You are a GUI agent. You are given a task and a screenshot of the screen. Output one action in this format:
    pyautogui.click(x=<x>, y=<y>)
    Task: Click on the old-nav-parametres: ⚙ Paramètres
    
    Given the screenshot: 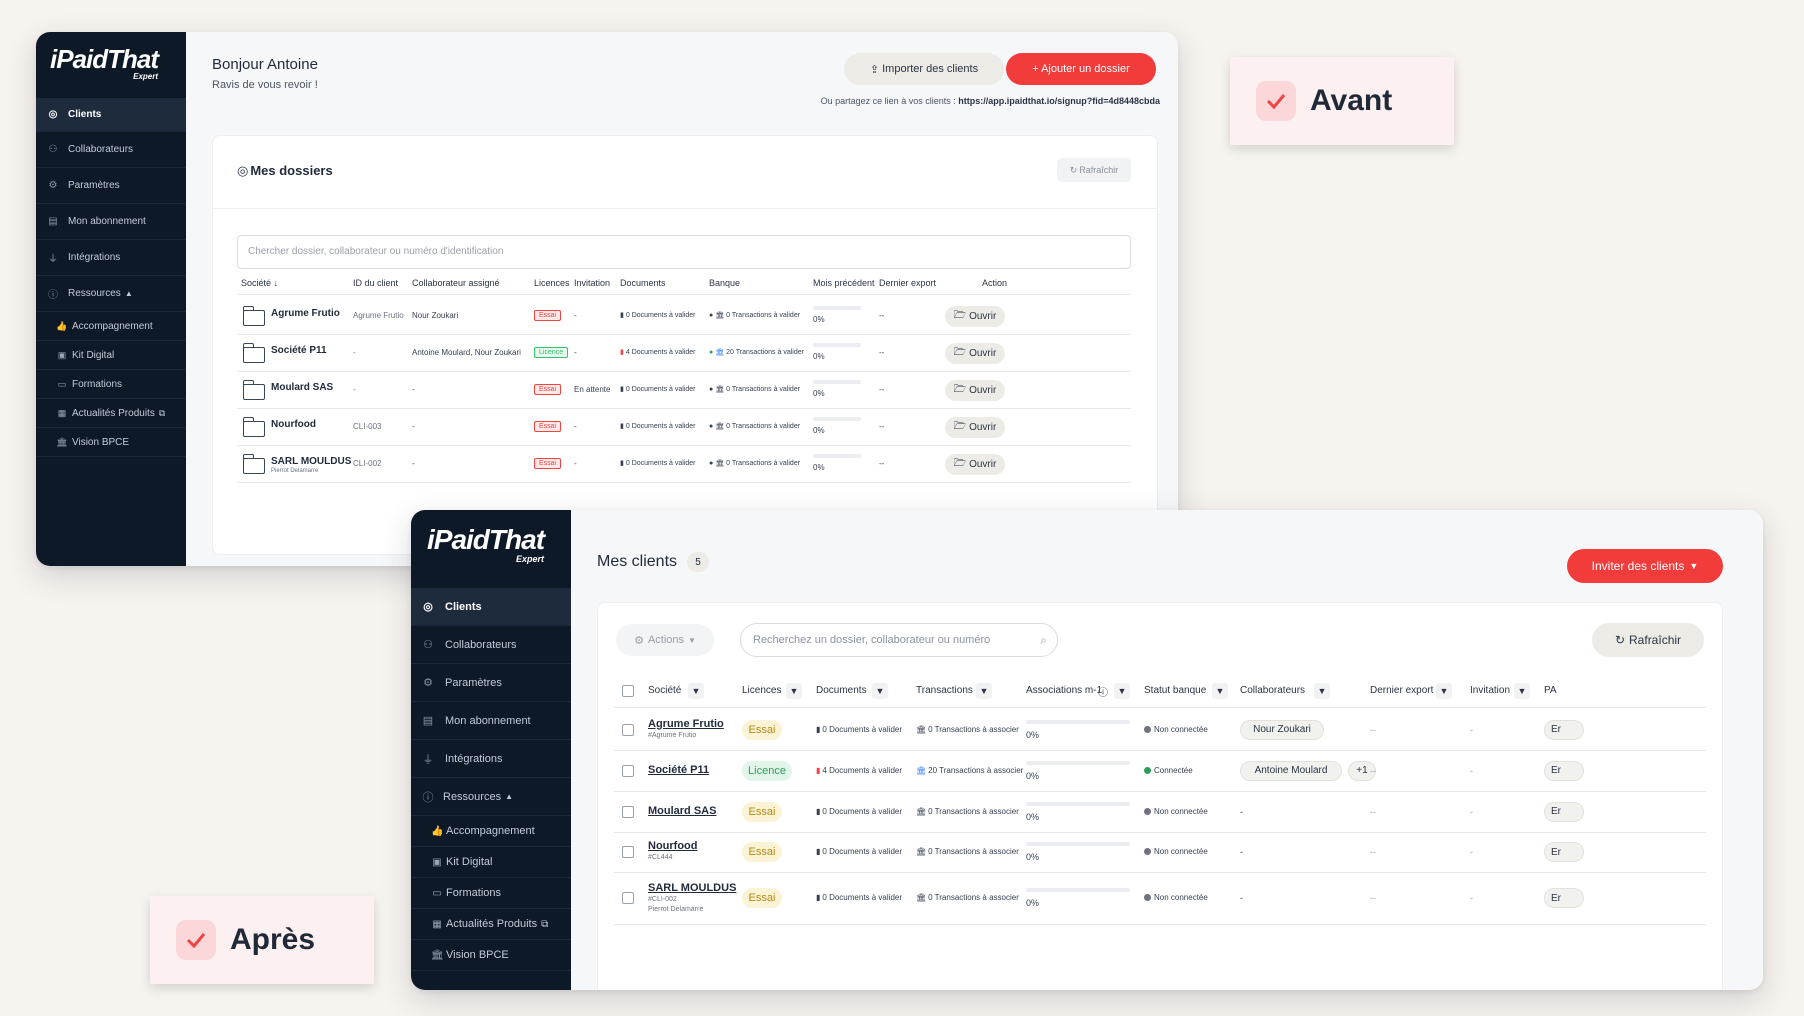 What is the action you would take?
    pyautogui.click(x=111, y=186)
    